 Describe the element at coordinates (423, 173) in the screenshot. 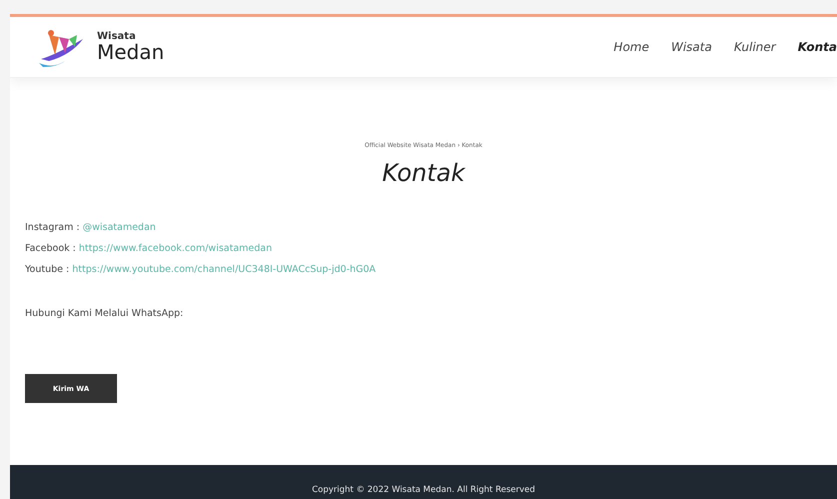

I see `page-title: Kontak` at that location.